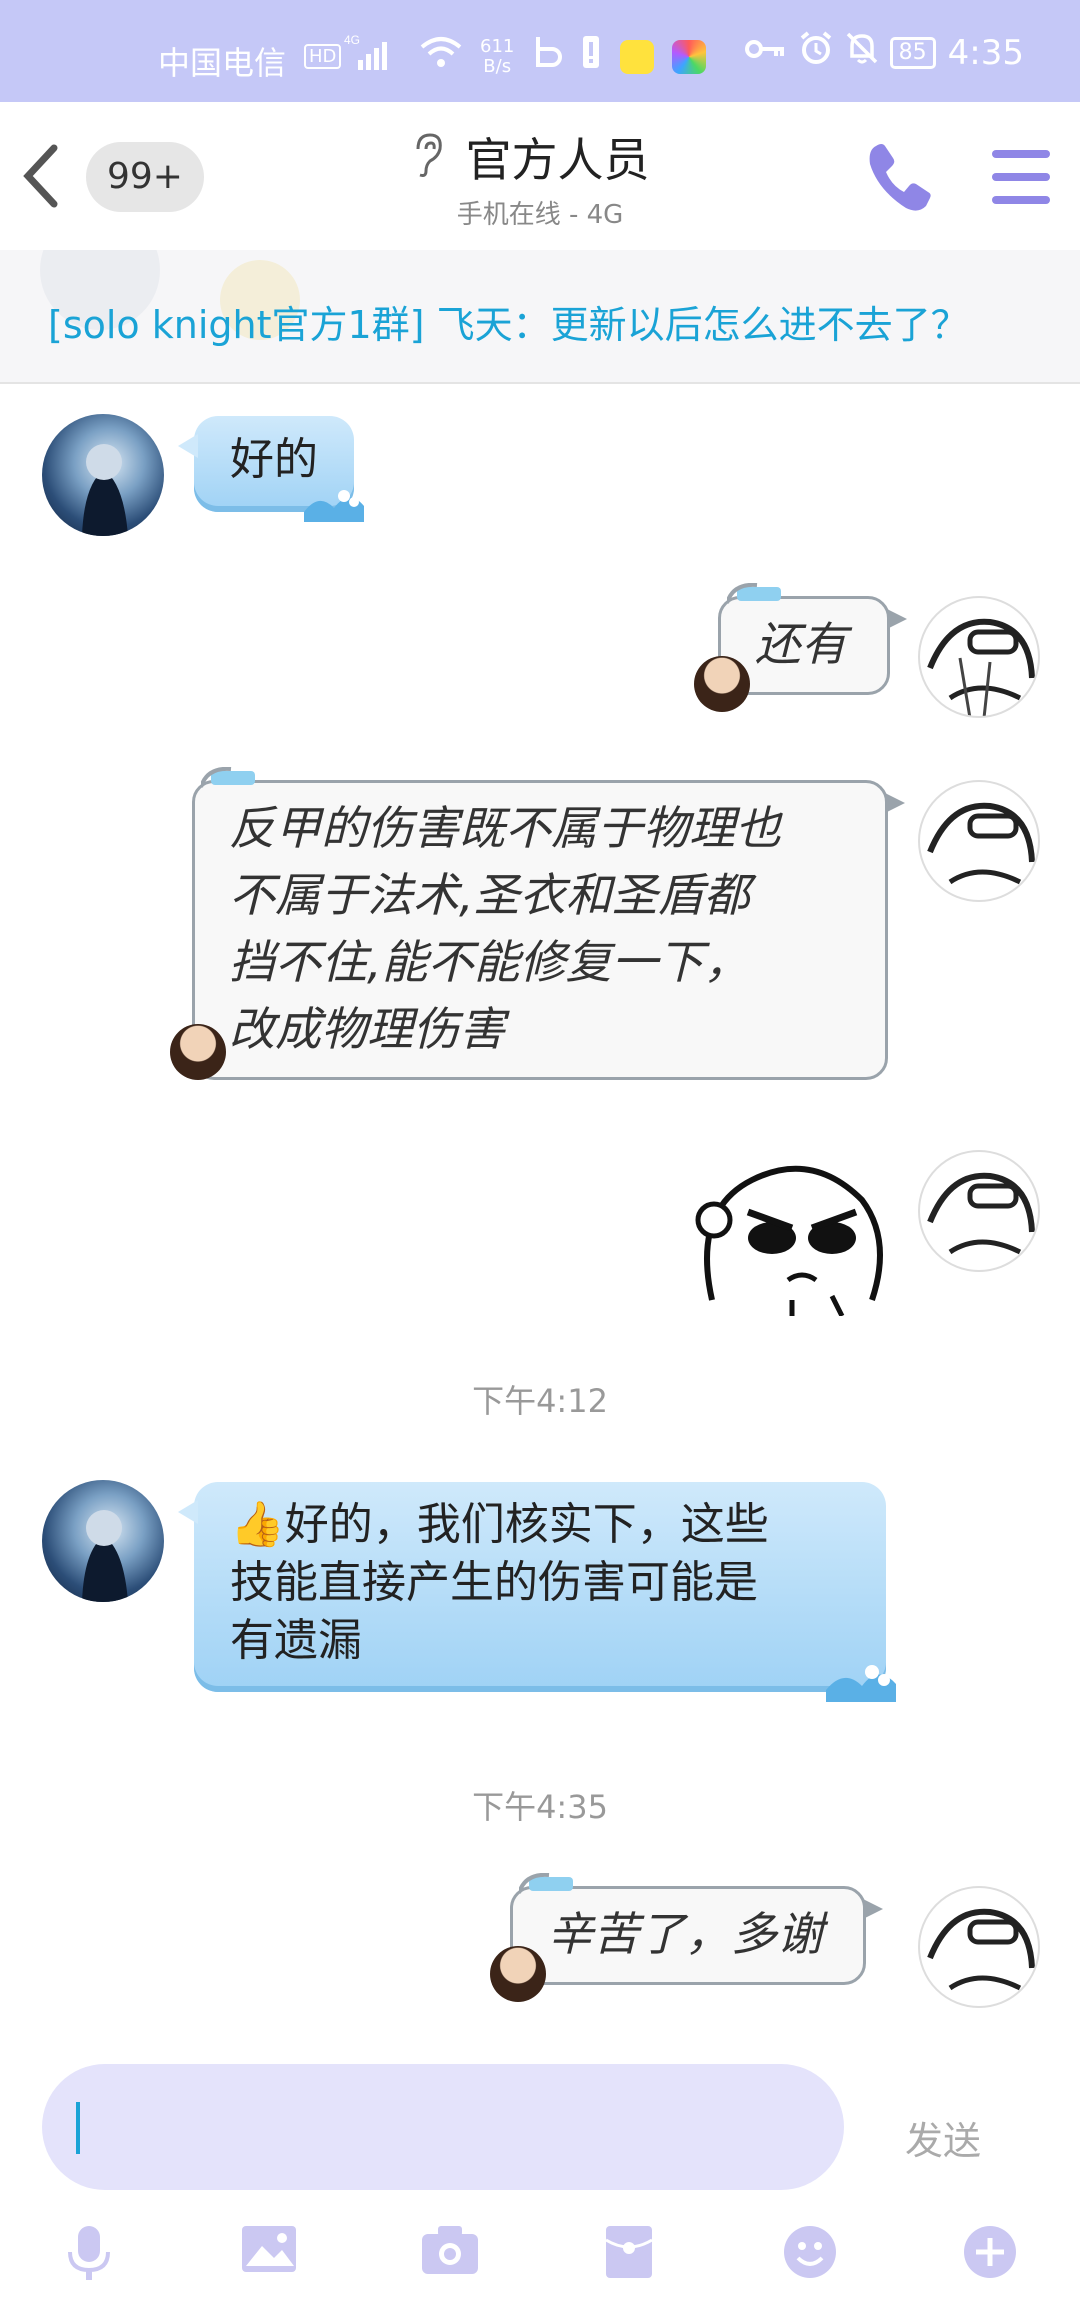  I want to click on message-line: 技能直接产生的伤害可能是, so click(494, 1582).